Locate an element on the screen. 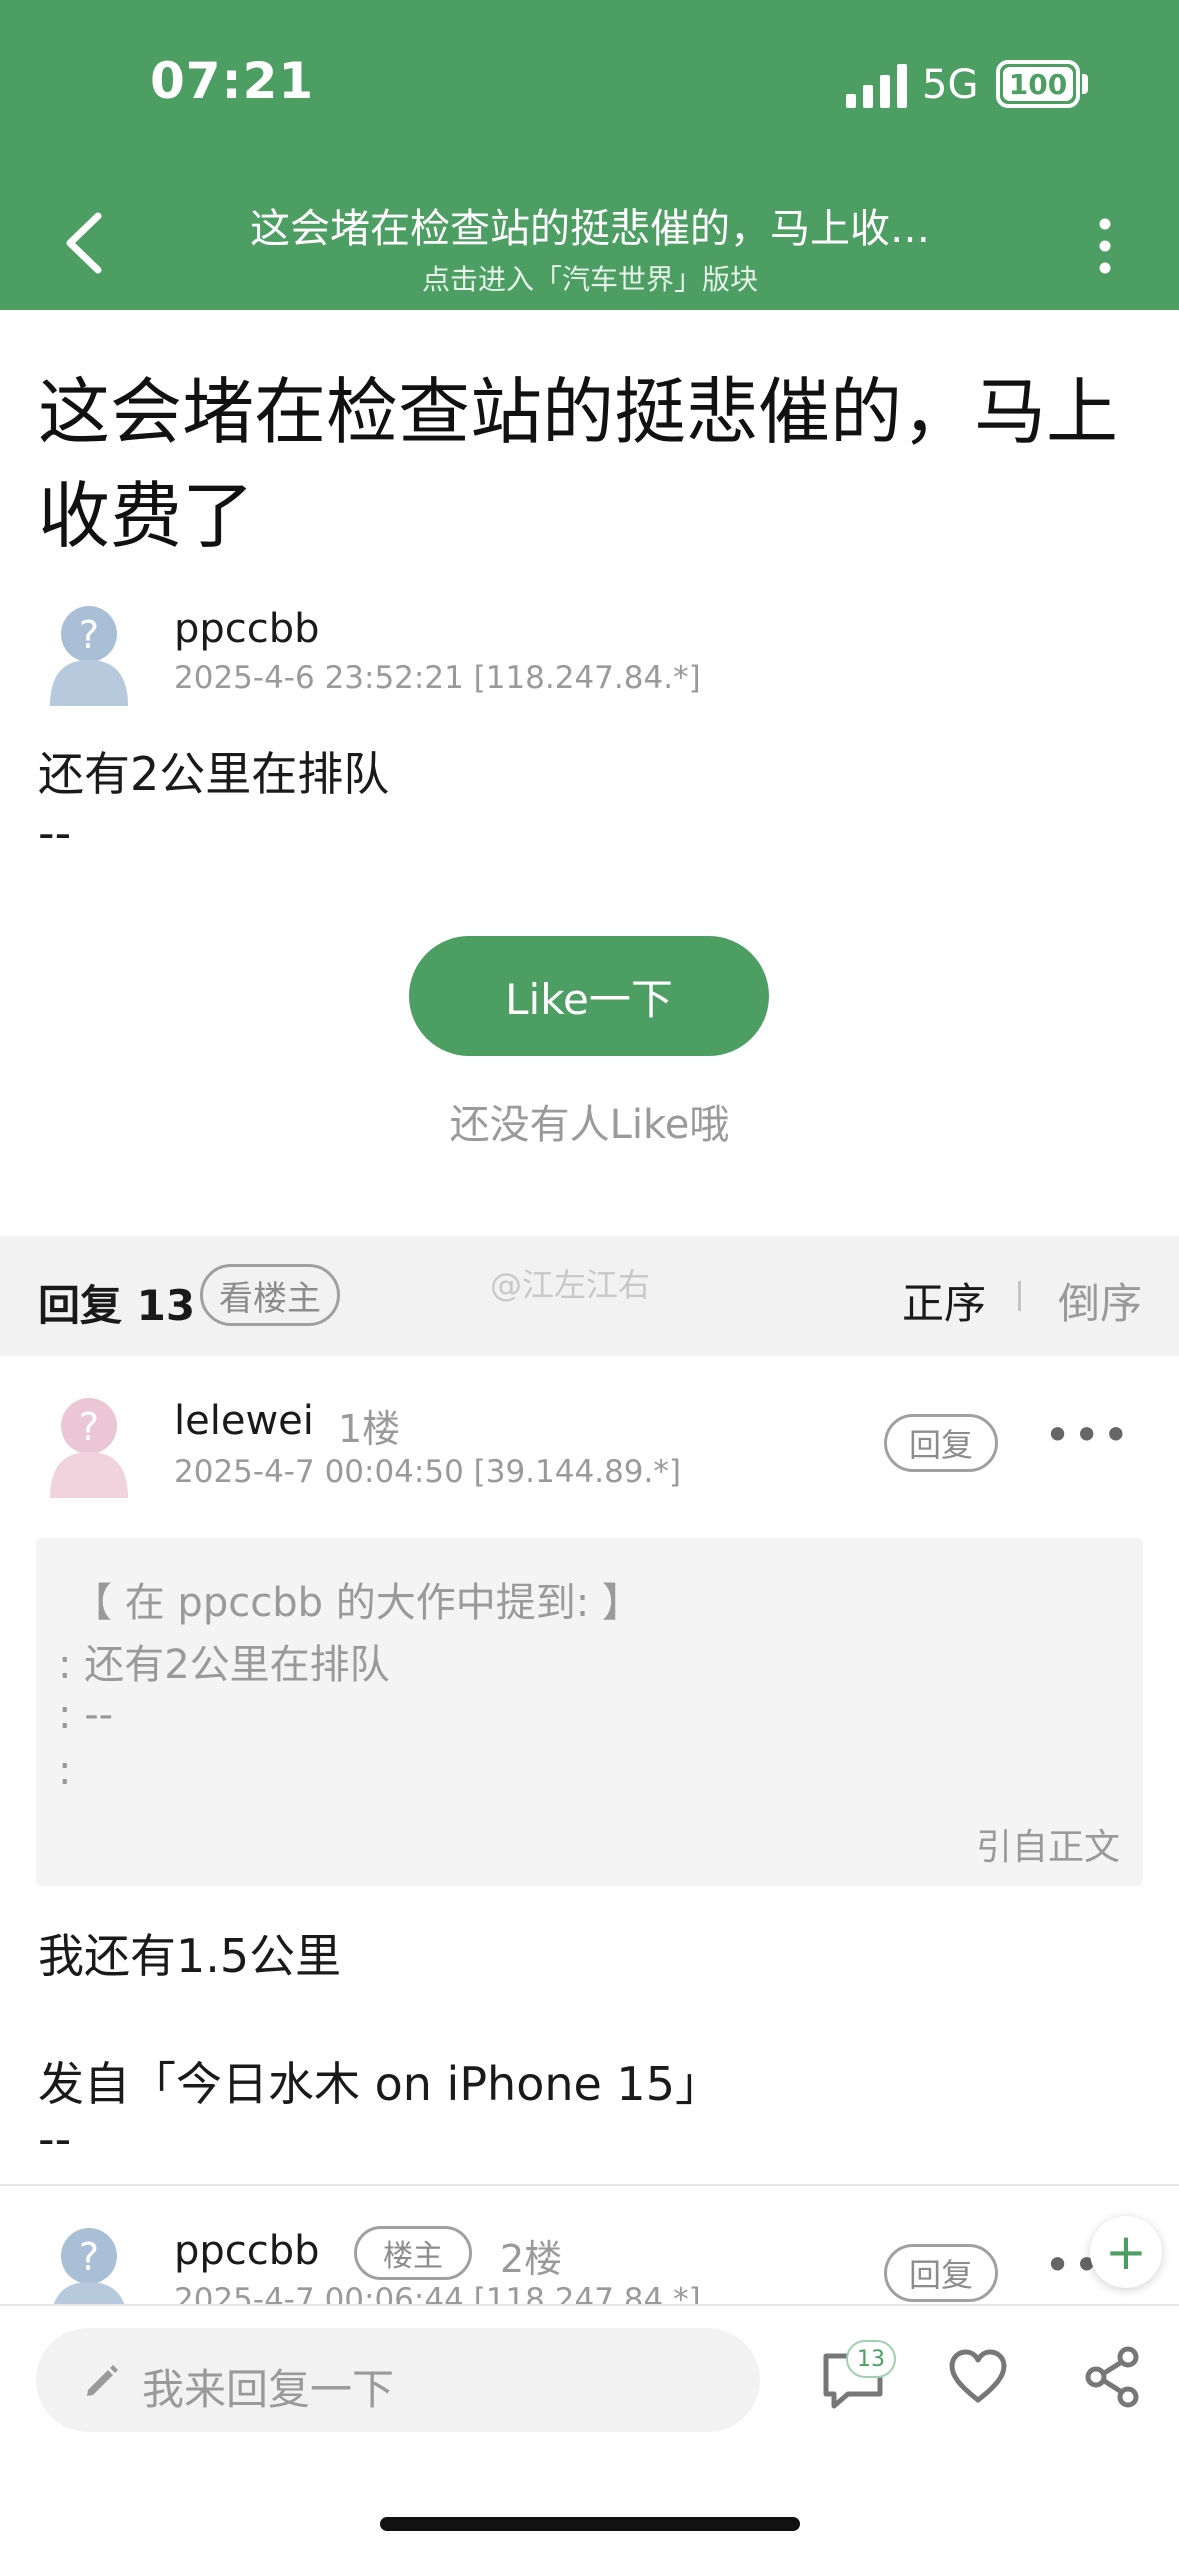  like-hint: 还没有人Like哦 is located at coordinates (589, 1125).